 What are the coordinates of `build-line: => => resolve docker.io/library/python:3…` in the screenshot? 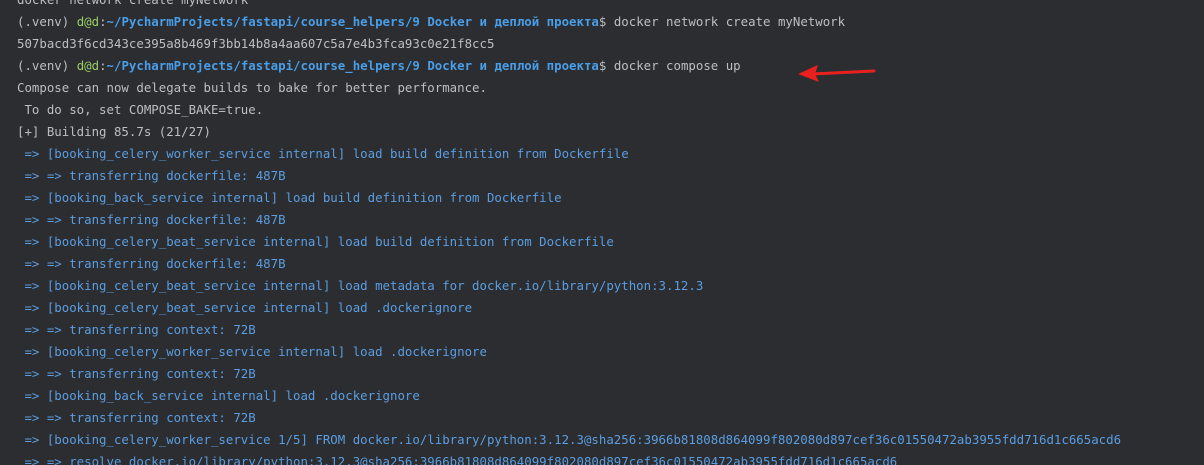 It's located at (457, 459).